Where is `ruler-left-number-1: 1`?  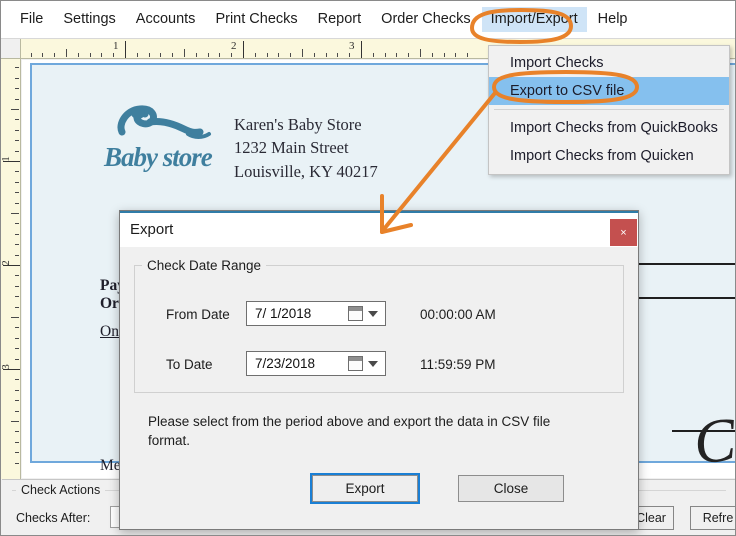 ruler-left-number-1: 1 is located at coordinates (6, 159).